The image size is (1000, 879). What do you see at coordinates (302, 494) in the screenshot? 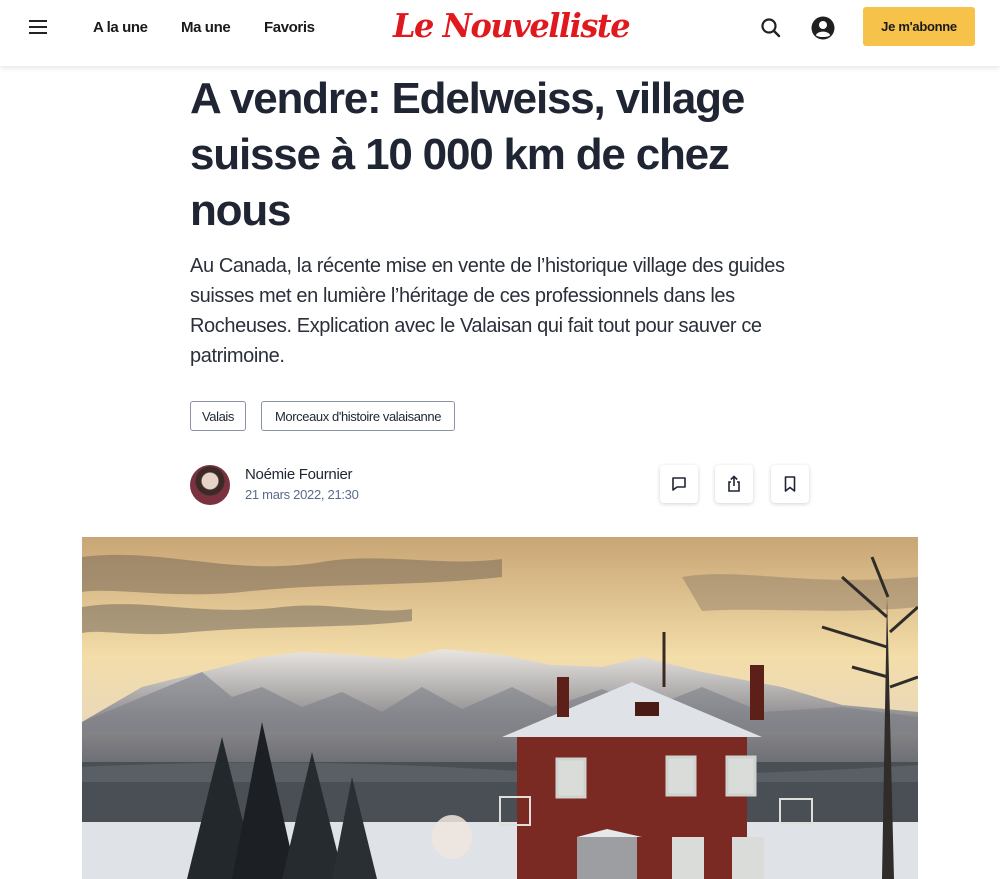
I see `publish-date: 21 mars 2022, 21:30` at bounding box center [302, 494].